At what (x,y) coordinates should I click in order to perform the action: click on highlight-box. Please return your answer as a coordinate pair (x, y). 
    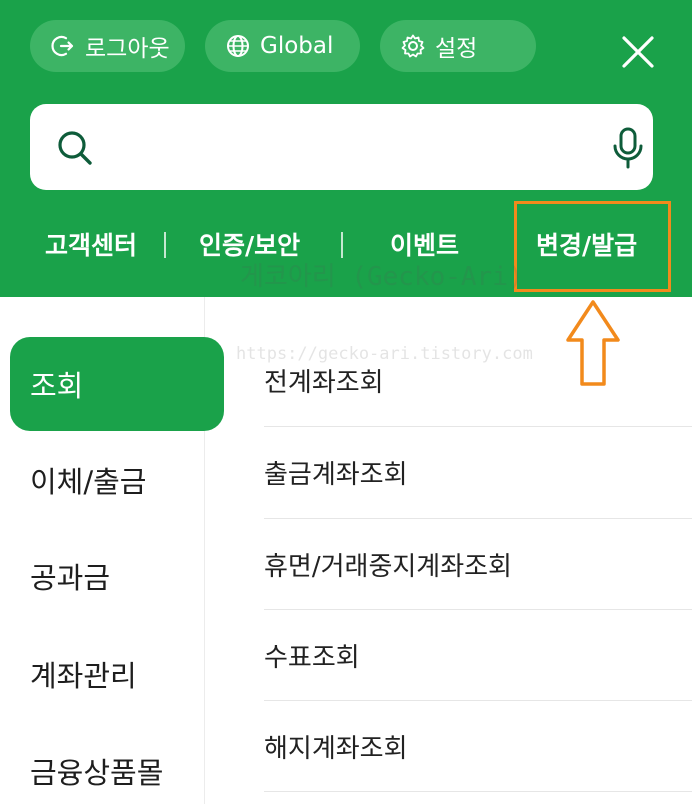
    Looking at the image, I should click on (592, 246).